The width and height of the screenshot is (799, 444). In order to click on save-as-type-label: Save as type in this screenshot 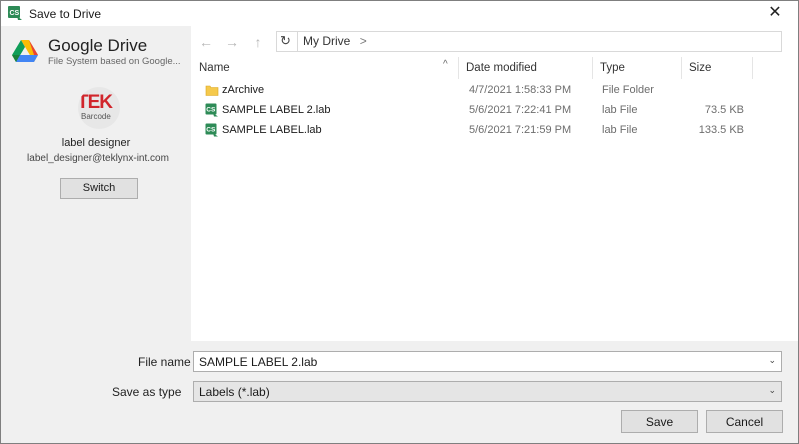, I will do `click(147, 392)`.